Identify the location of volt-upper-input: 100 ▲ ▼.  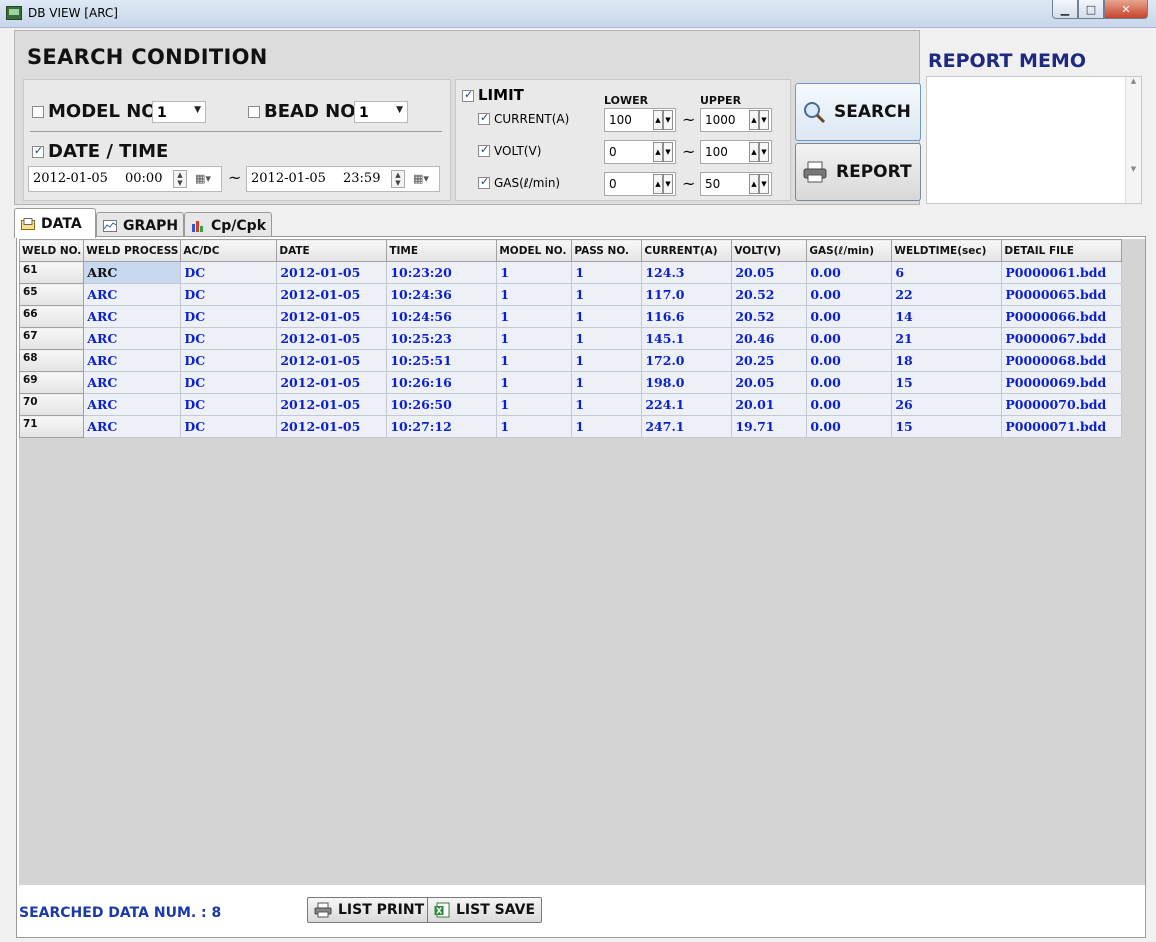
(736, 152).